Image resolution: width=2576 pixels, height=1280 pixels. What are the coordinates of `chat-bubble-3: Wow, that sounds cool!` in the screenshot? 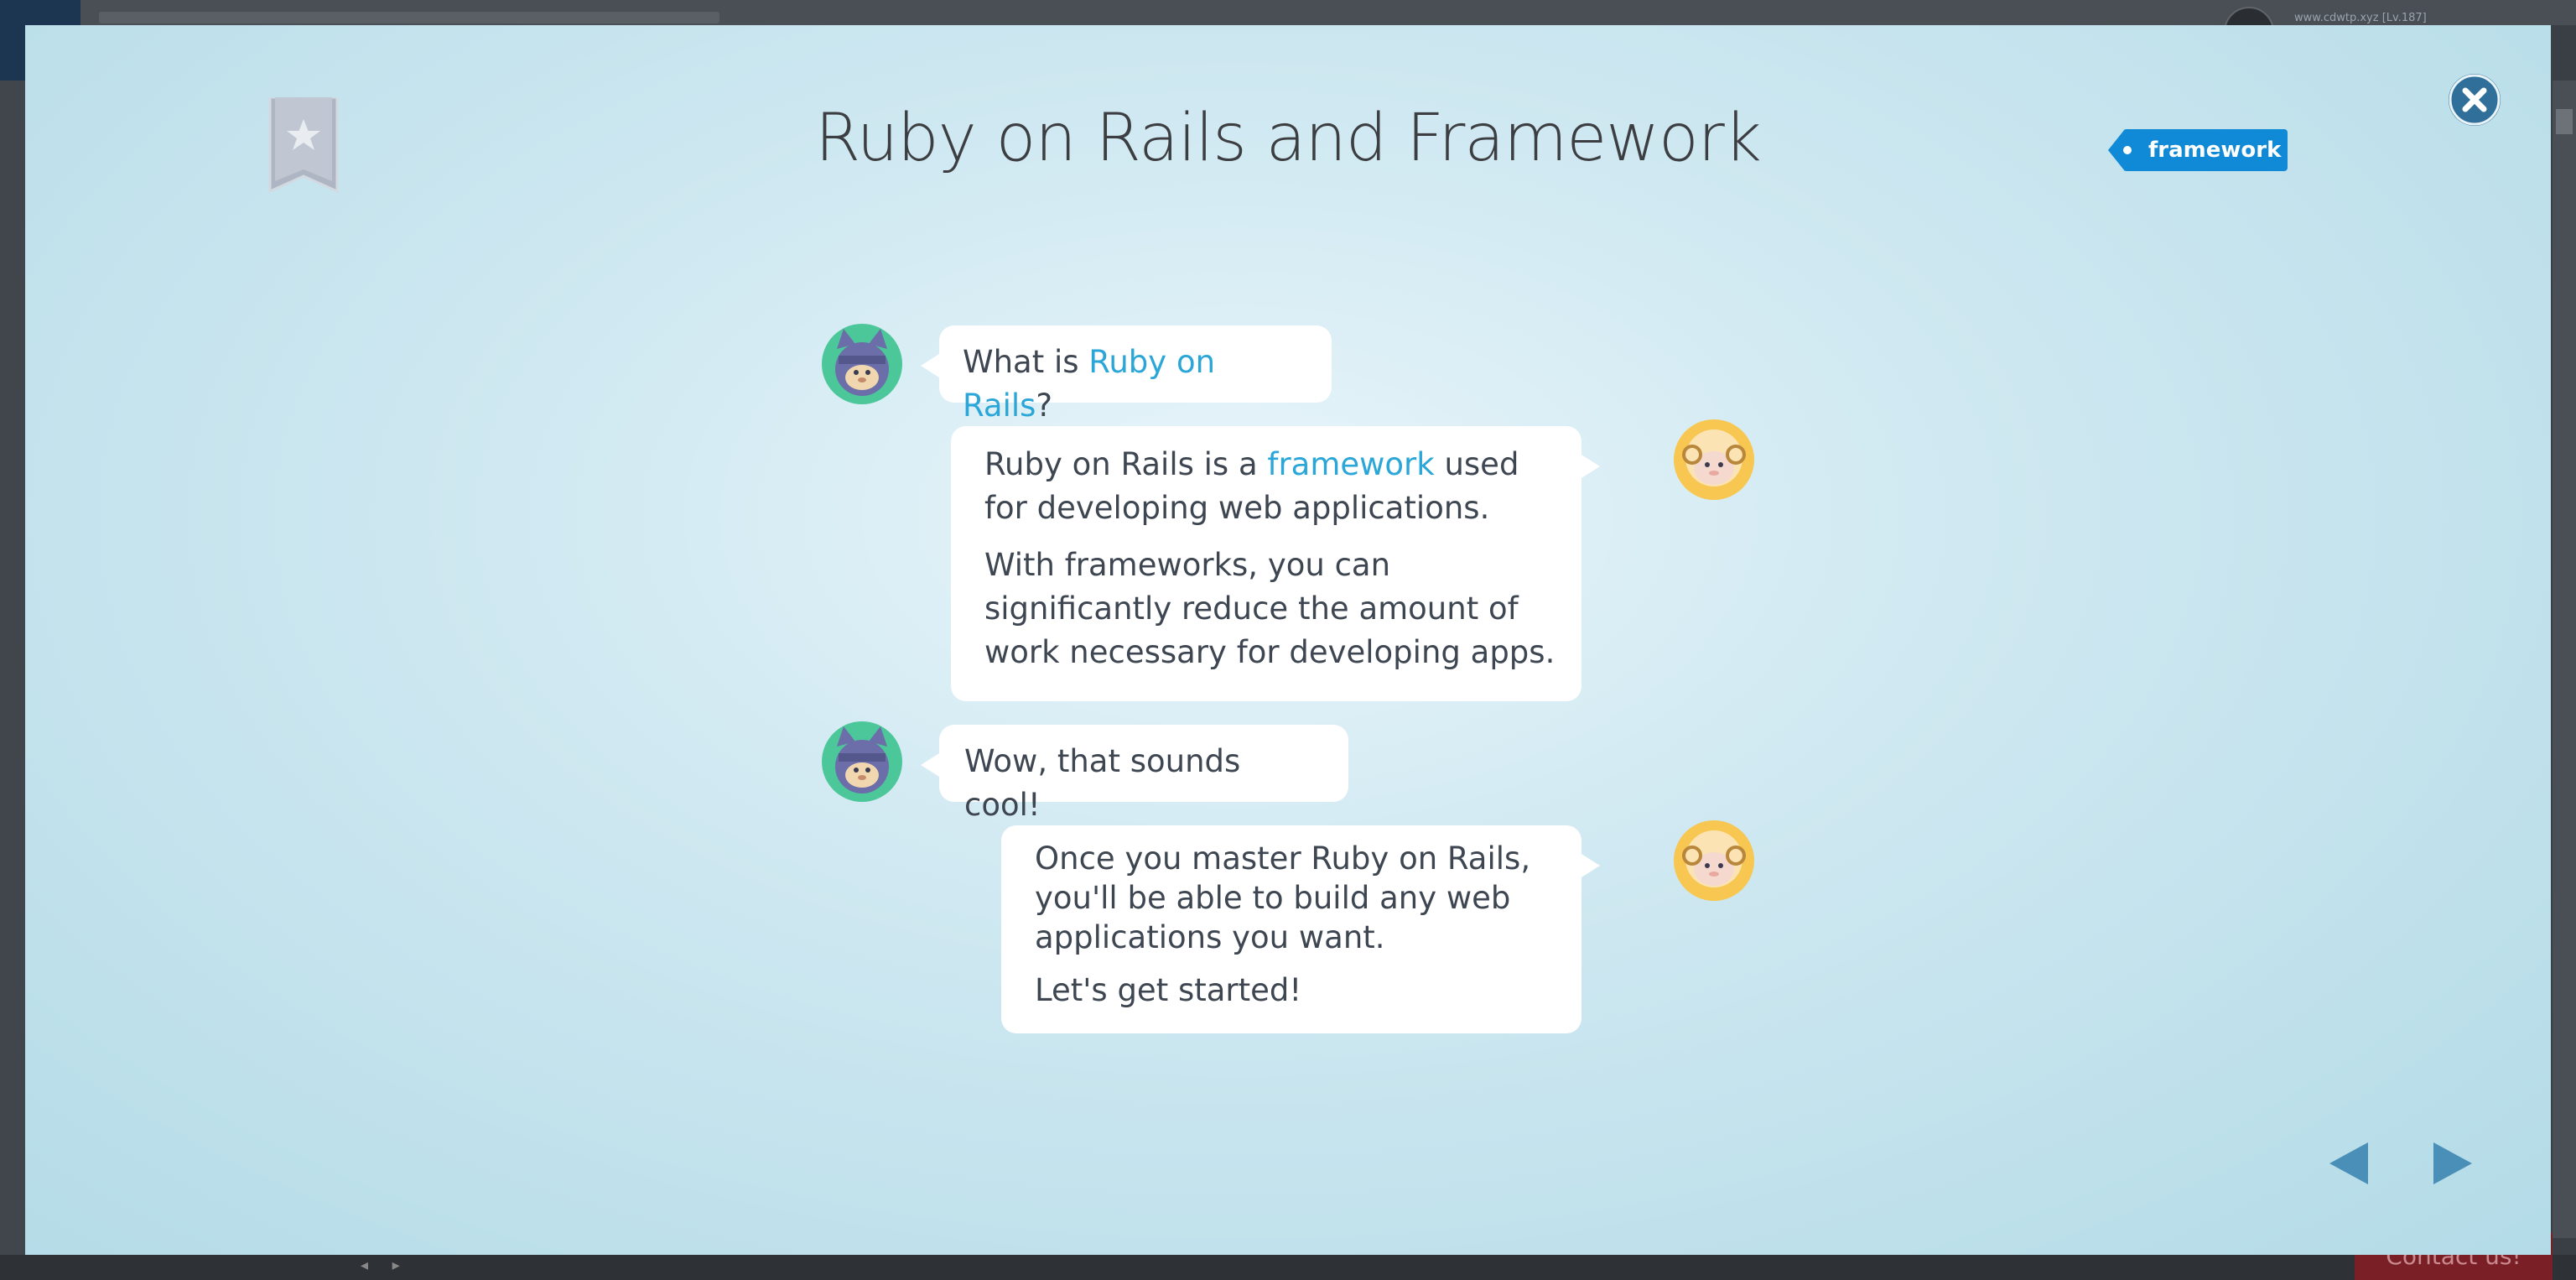 It's located at (1134, 774).